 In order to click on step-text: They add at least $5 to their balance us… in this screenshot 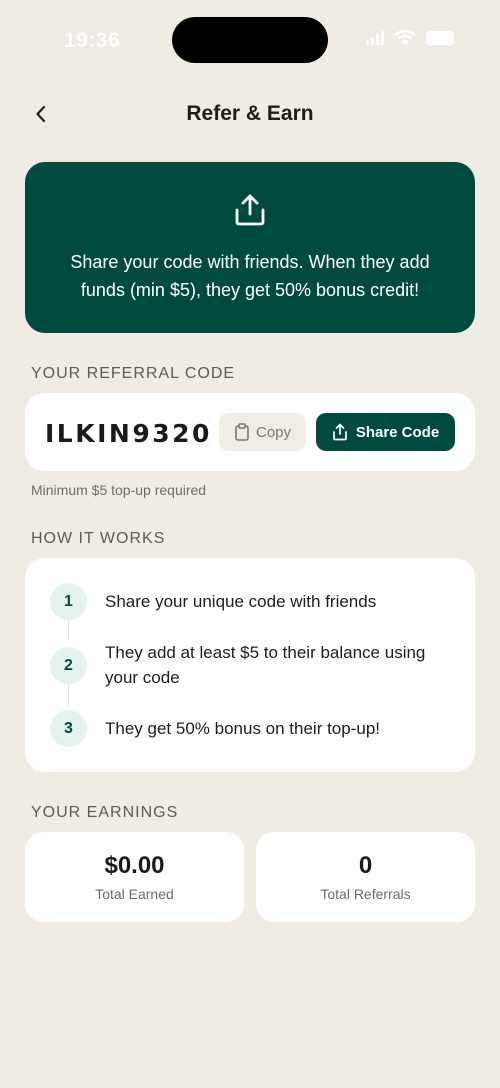, I will do `click(265, 665)`.